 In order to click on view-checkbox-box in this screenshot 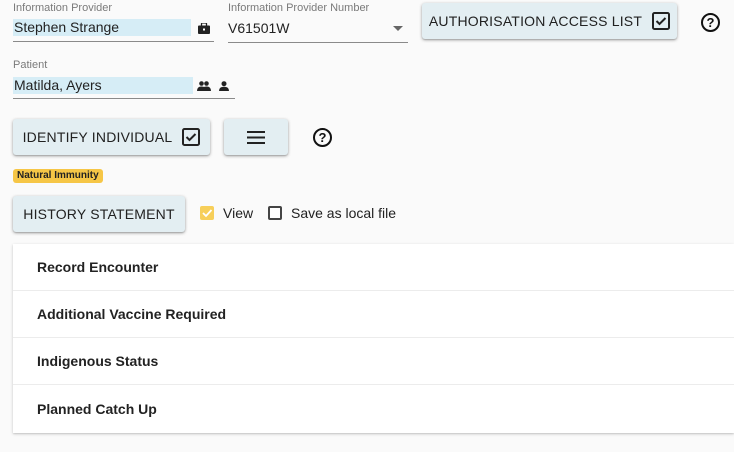, I will do `click(207, 213)`.